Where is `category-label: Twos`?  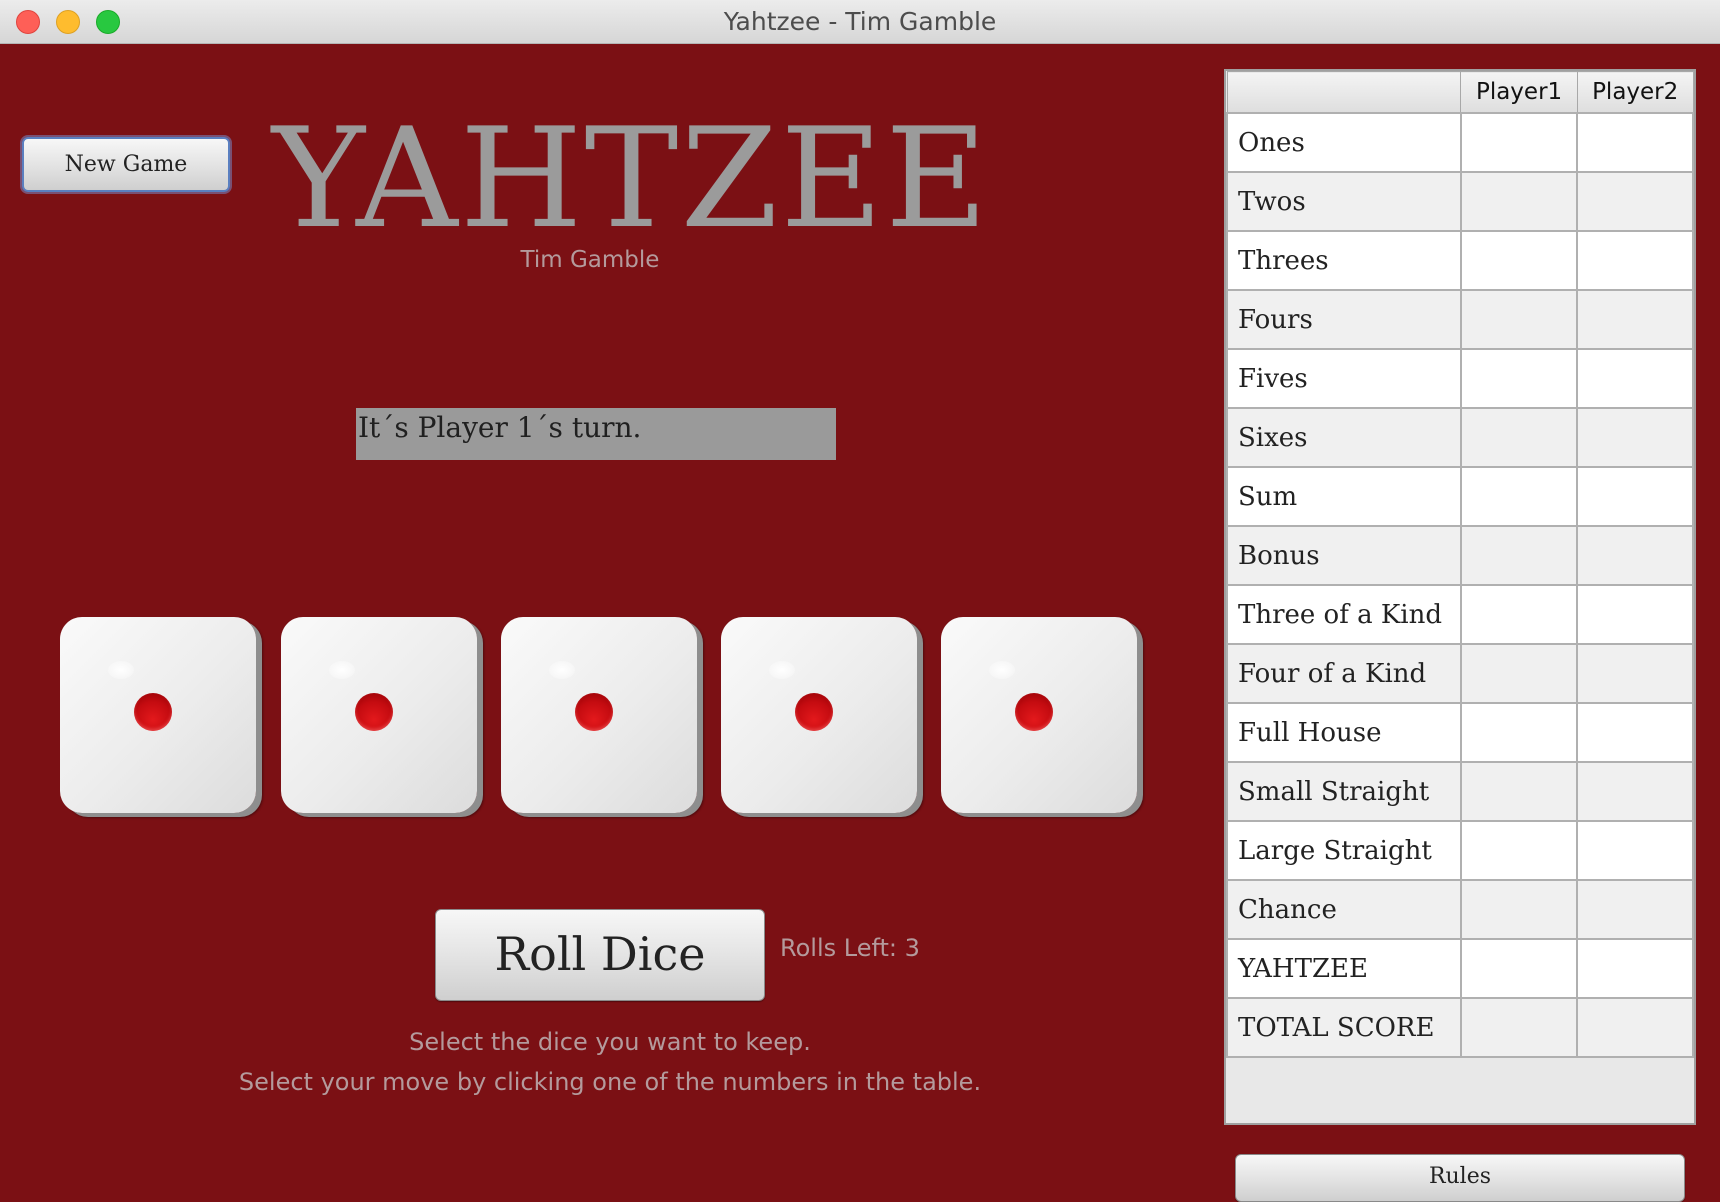 category-label: Twos is located at coordinates (1344, 201).